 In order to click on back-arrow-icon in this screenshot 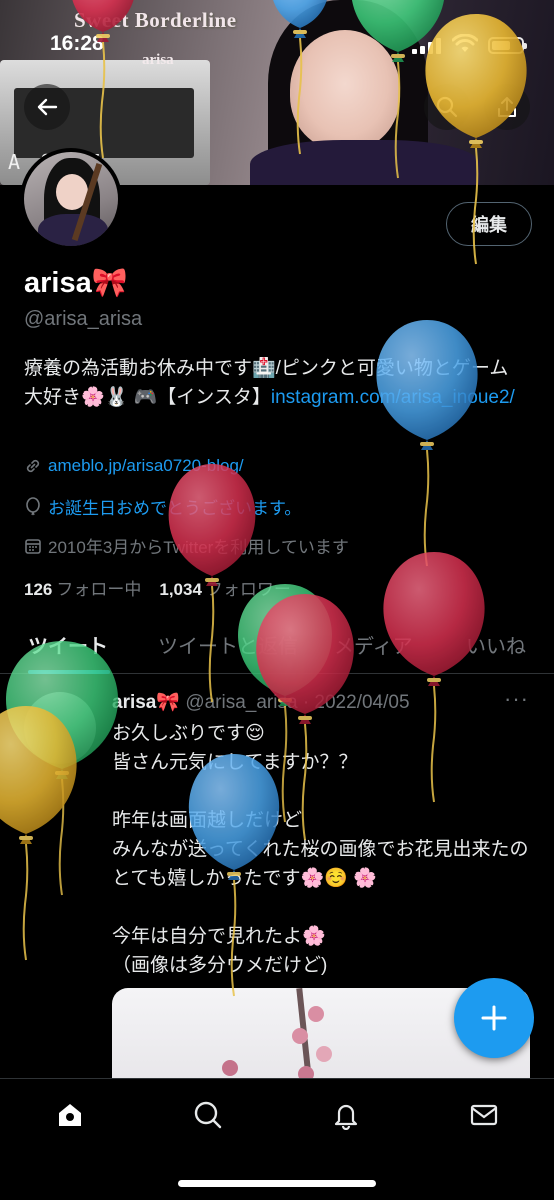, I will do `click(47, 107)`.